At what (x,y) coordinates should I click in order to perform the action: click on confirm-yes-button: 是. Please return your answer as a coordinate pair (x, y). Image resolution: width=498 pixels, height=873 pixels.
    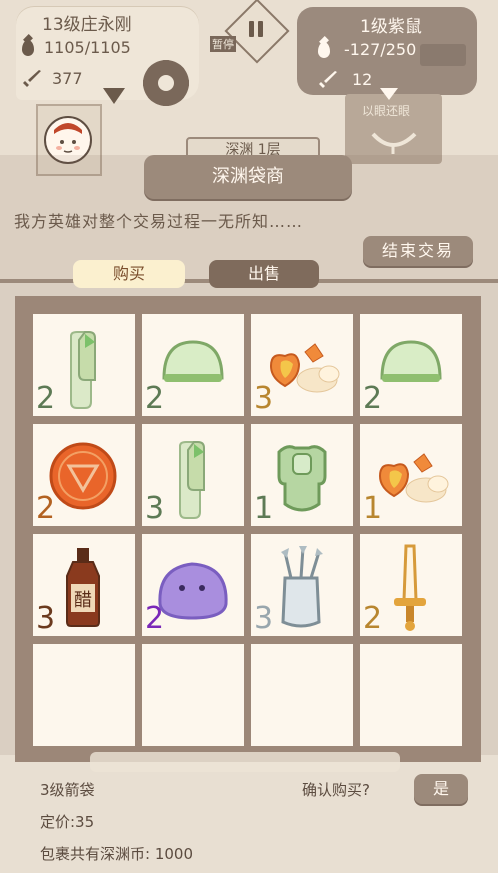
    Looking at the image, I should click on (441, 789).